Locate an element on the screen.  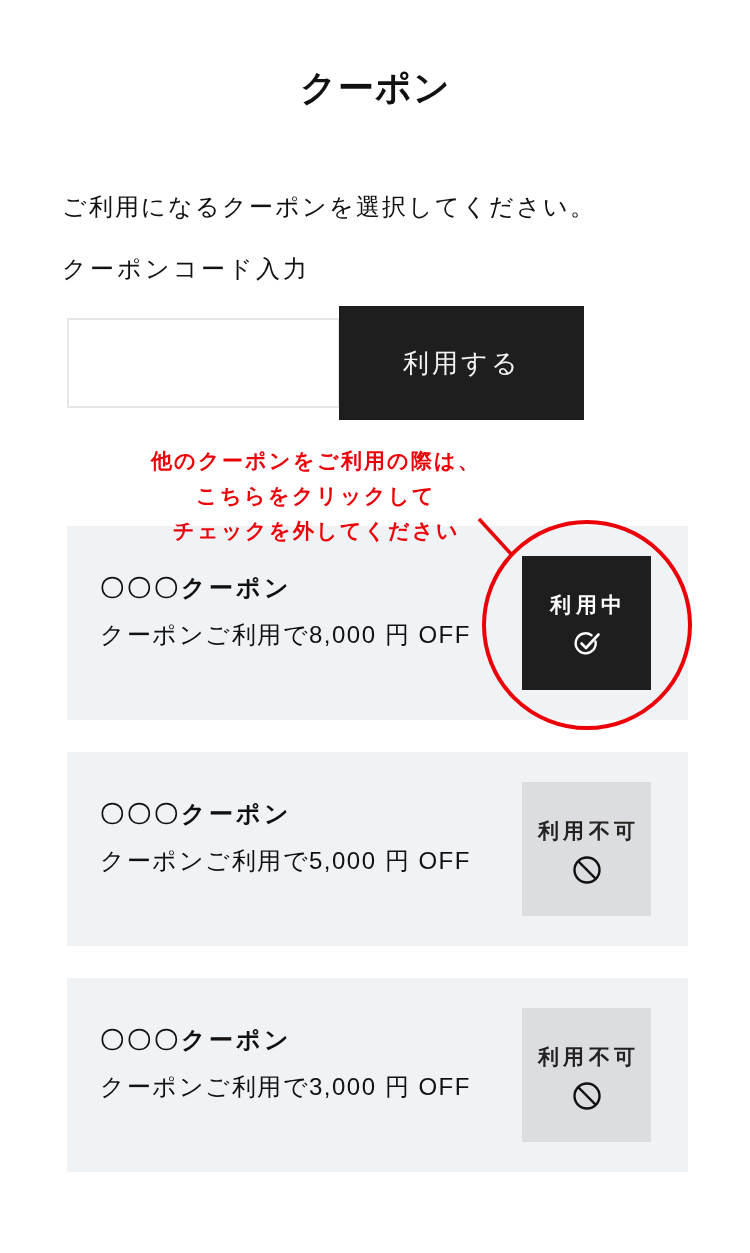
coupon-description: クーポンご利用で8,000 円 OFF is located at coordinates (285, 635).